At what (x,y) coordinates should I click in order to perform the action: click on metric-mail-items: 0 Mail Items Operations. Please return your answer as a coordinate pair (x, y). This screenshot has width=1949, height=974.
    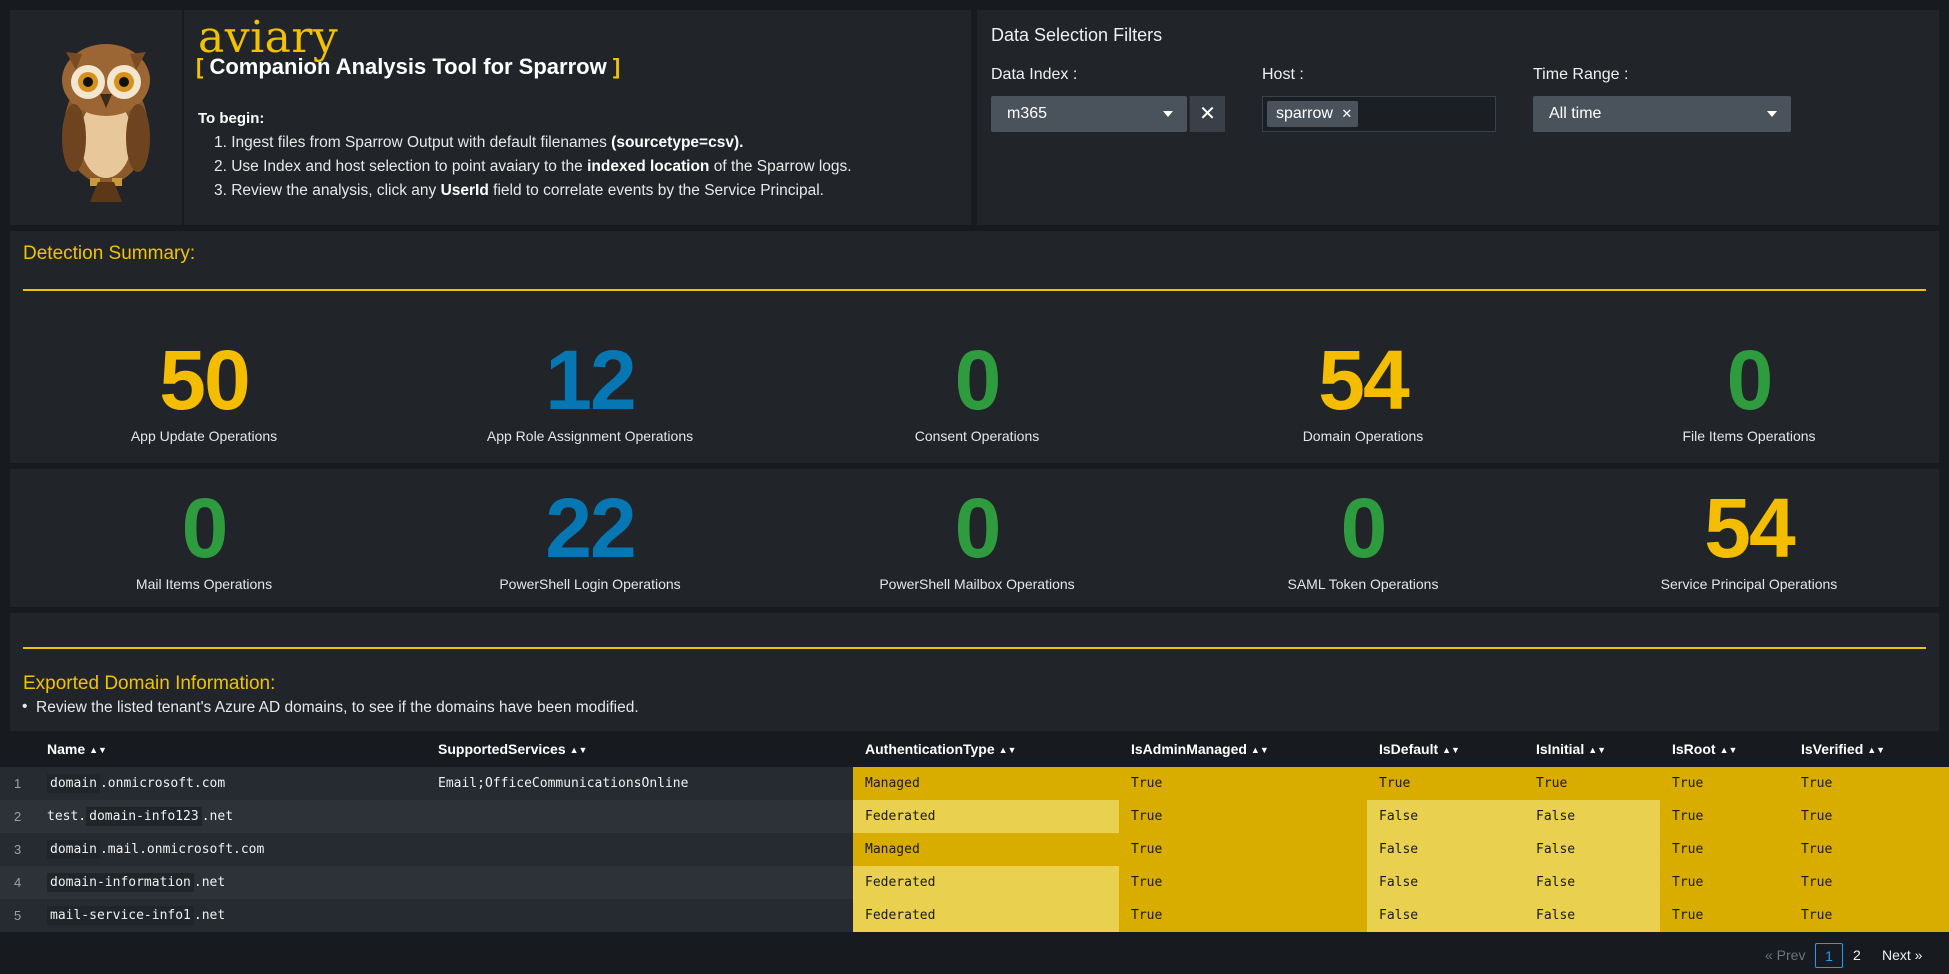
    Looking at the image, I should click on (204, 539).